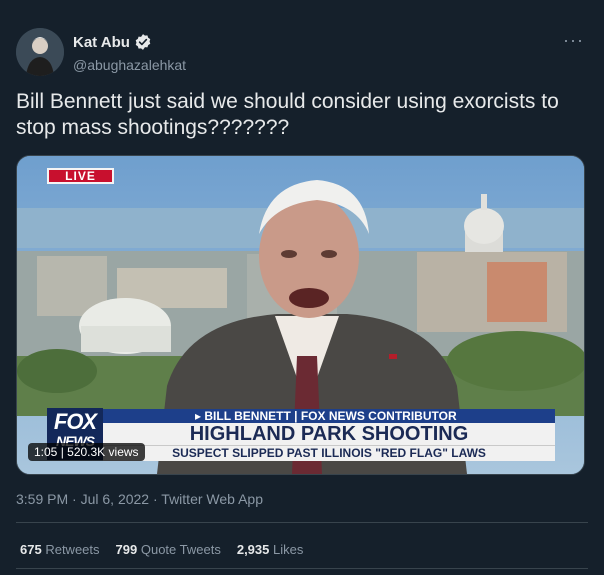 The width and height of the screenshot is (604, 575). I want to click on tweet-meta: 3:59 PM · Jul 6, 2022 · Twitter Web App, so click(139, 499).